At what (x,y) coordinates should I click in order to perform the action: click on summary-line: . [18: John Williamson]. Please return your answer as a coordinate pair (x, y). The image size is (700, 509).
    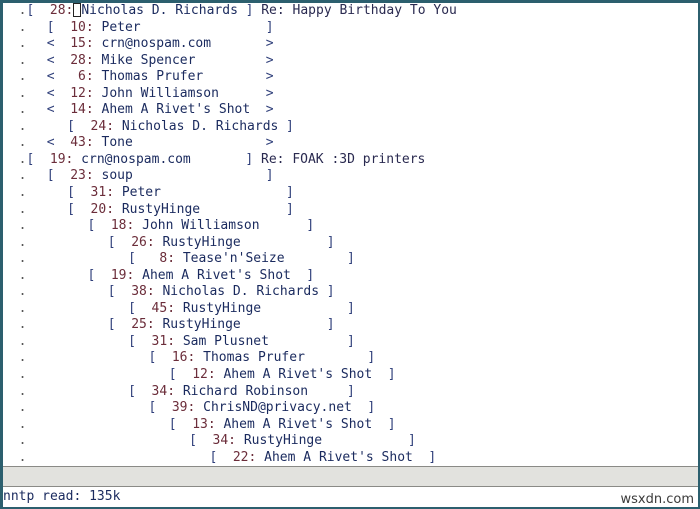
    Looking at the image, I should click on (350, 226).